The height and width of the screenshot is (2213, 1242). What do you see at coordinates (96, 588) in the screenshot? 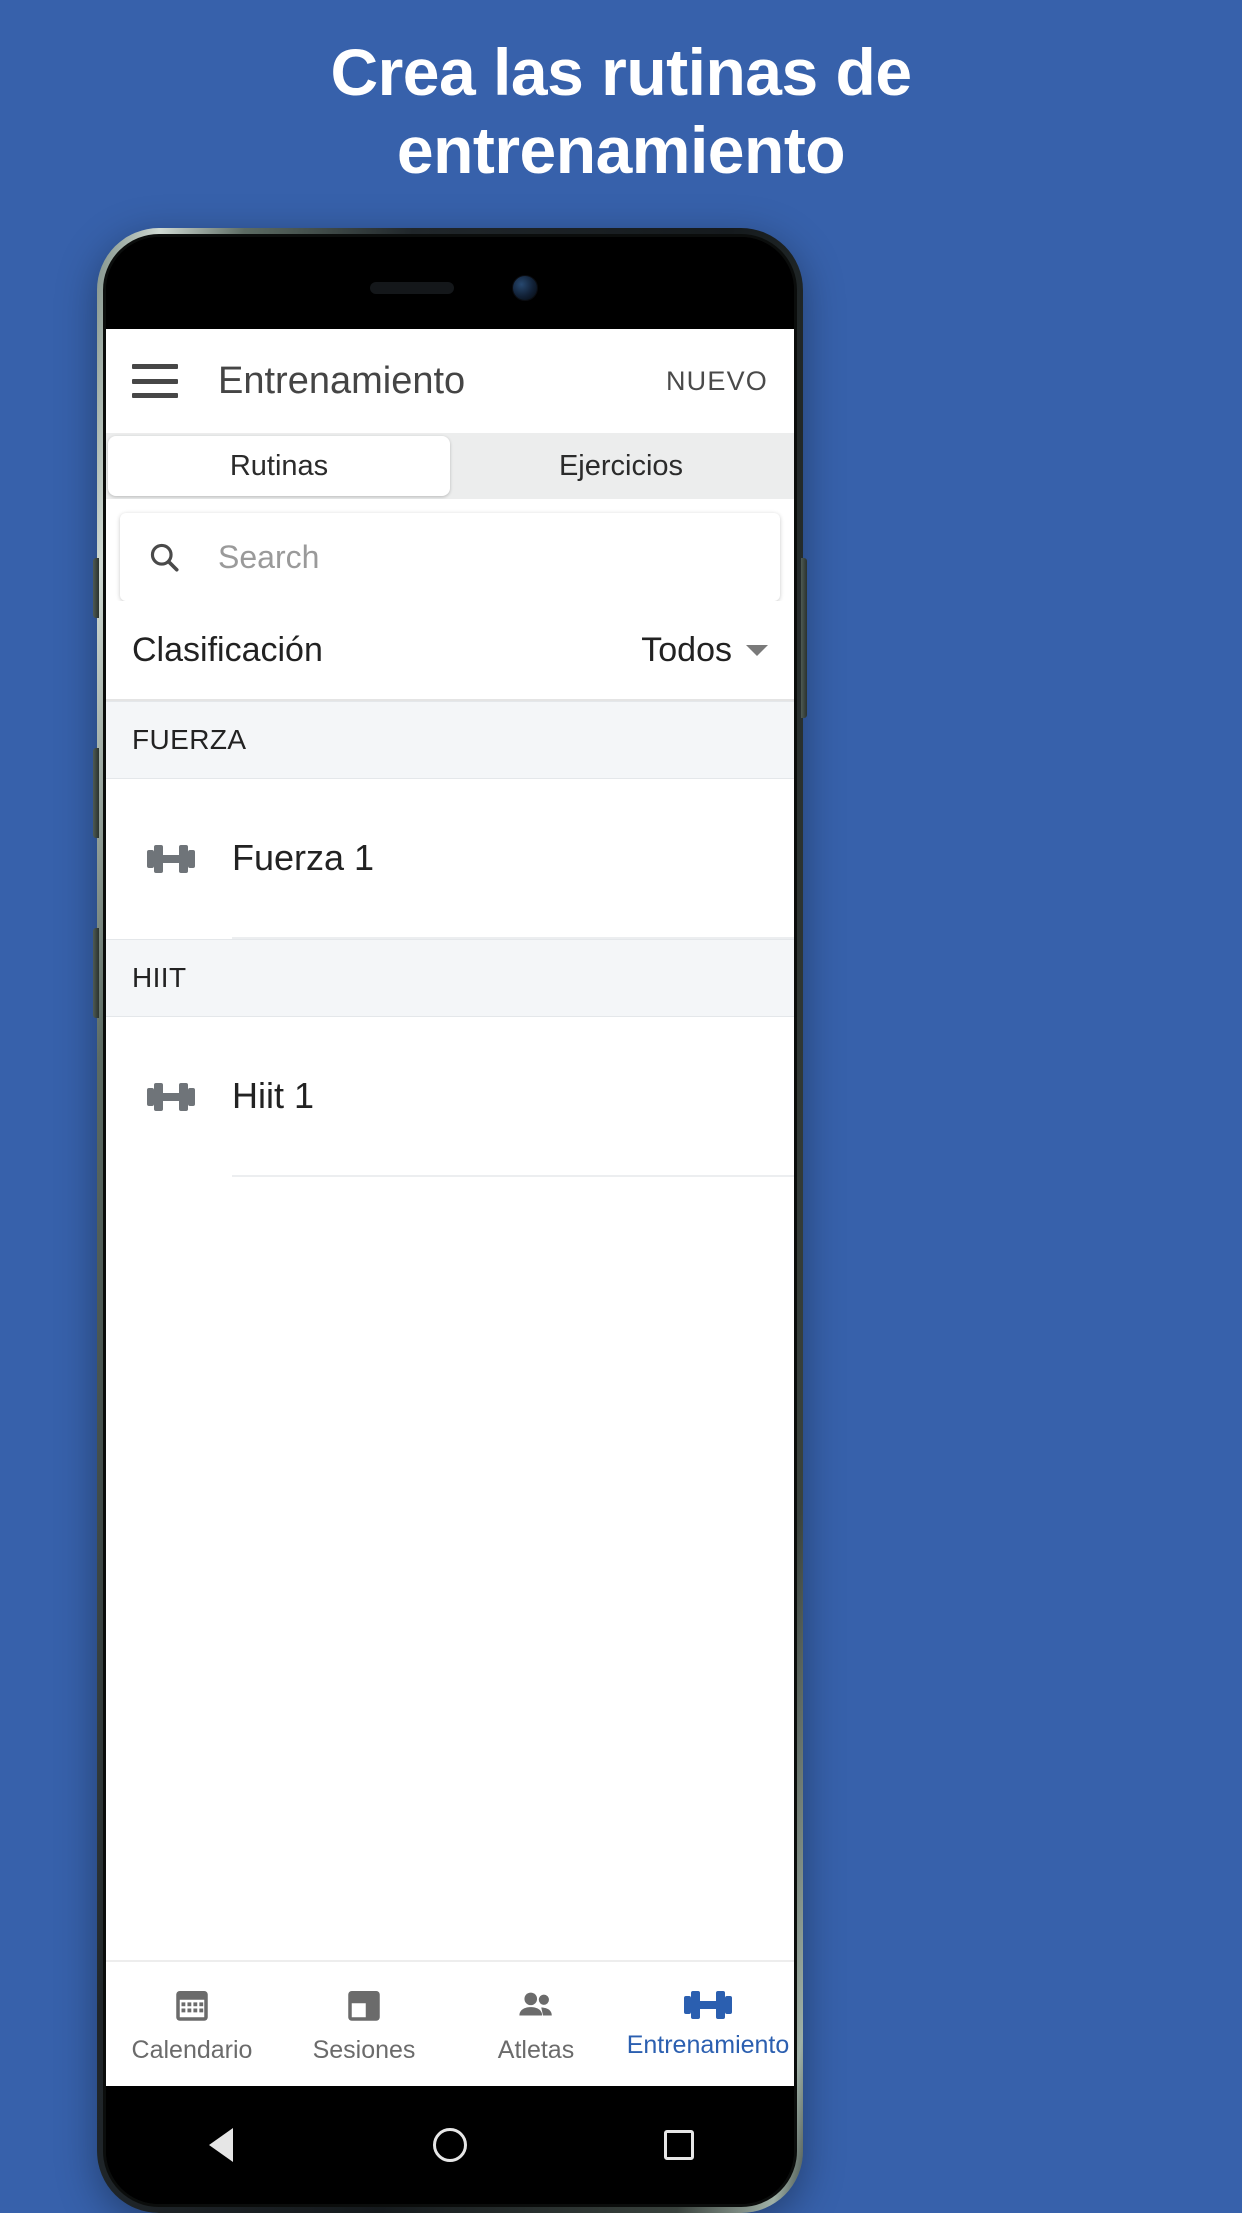
I see `volume-up-button` at bounding box center [96, 588].